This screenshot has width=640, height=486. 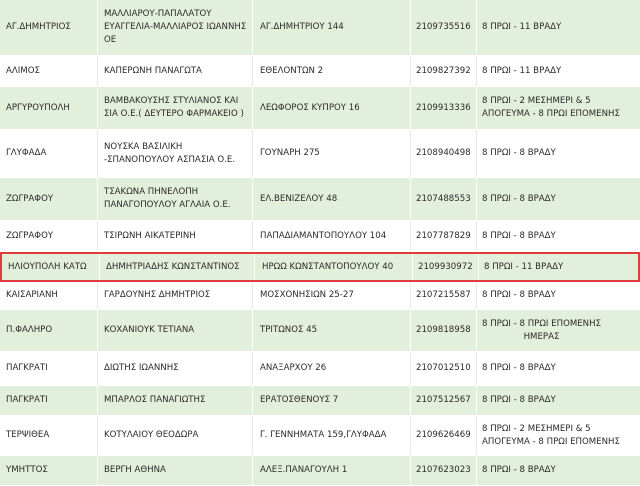 What do you see at coordinates (445, 435) in the screenshot?
I see `phone-cell: 2109626469` at bounding box center [445, 435].